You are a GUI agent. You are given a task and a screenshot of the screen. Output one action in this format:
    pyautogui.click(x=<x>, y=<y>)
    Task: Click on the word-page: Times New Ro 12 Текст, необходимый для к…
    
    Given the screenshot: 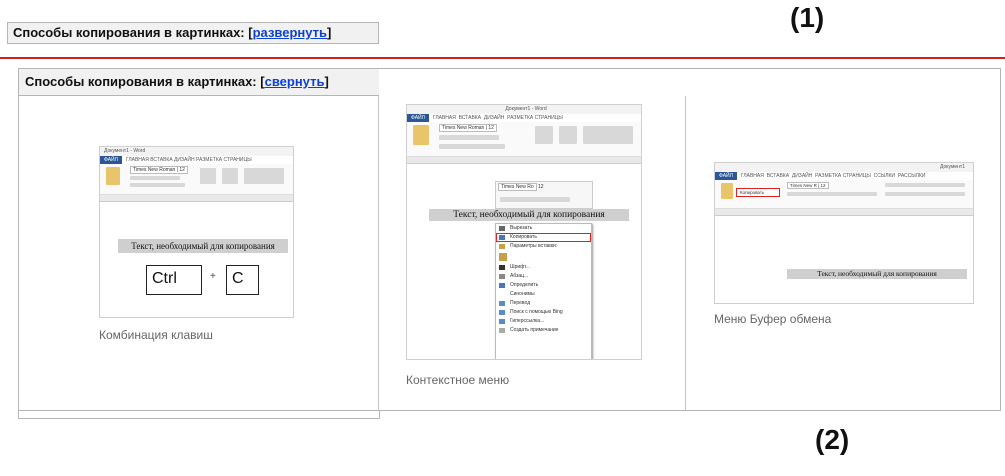 What is the action you would take?
    pyautogui.click(x=528, y=262)
    